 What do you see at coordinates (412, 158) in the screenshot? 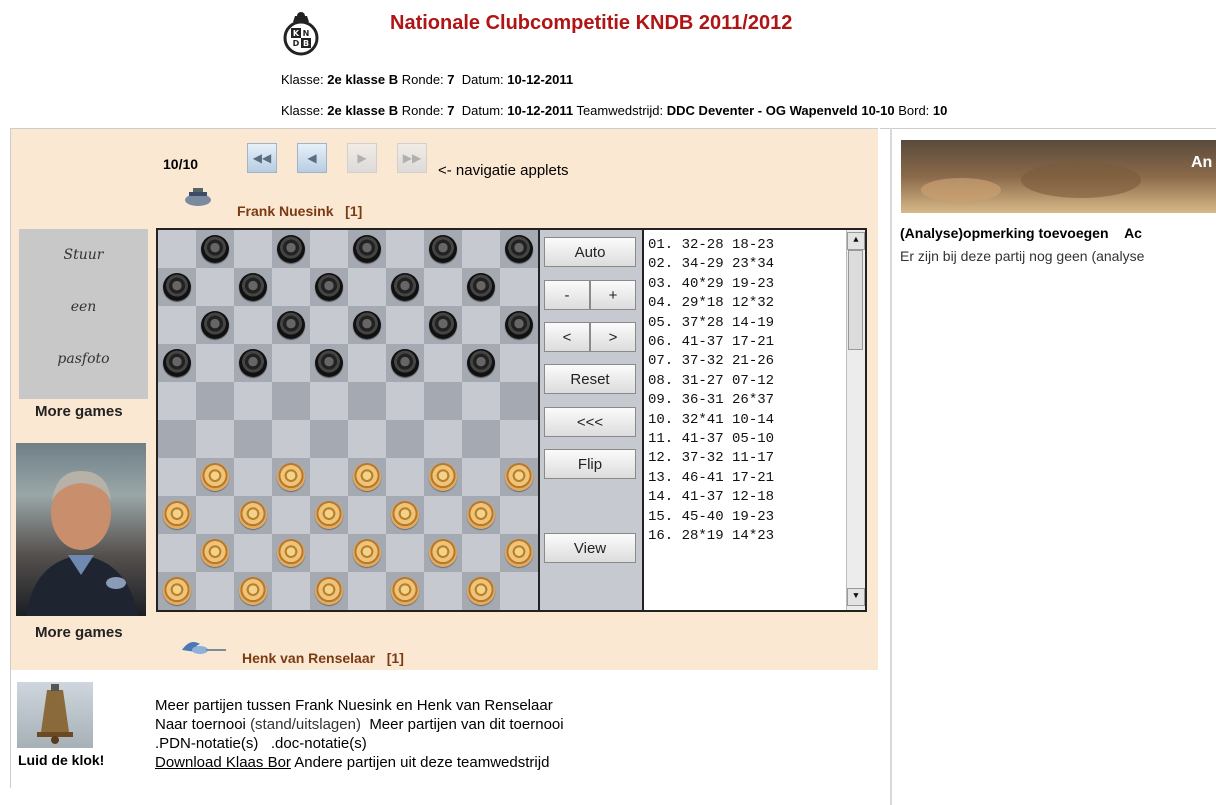
I see `last-move-button: ▶▶` at bounding box center [412, 158].